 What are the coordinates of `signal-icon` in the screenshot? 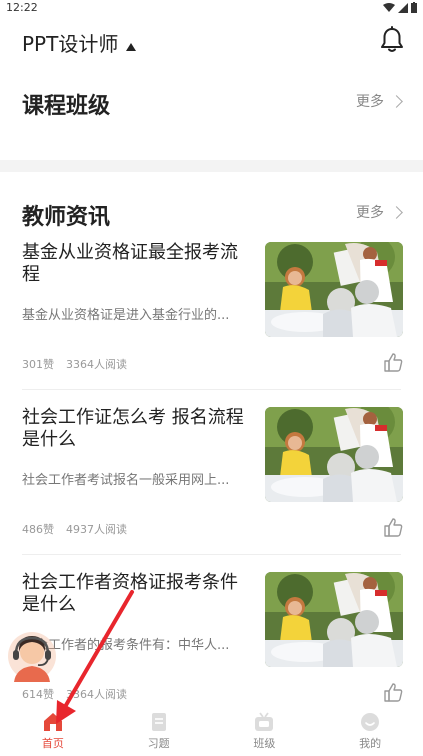 It's located at (403, 7).